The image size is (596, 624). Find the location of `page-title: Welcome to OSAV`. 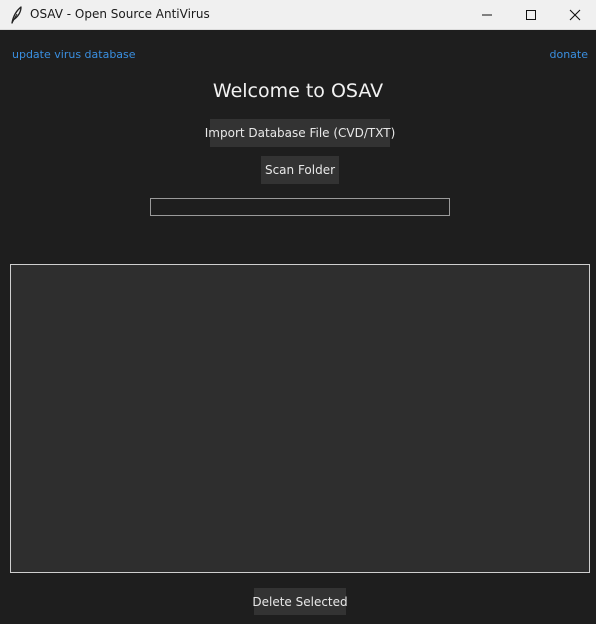

page-title: Welcome to OSAV is located at coordinates (298, 91).